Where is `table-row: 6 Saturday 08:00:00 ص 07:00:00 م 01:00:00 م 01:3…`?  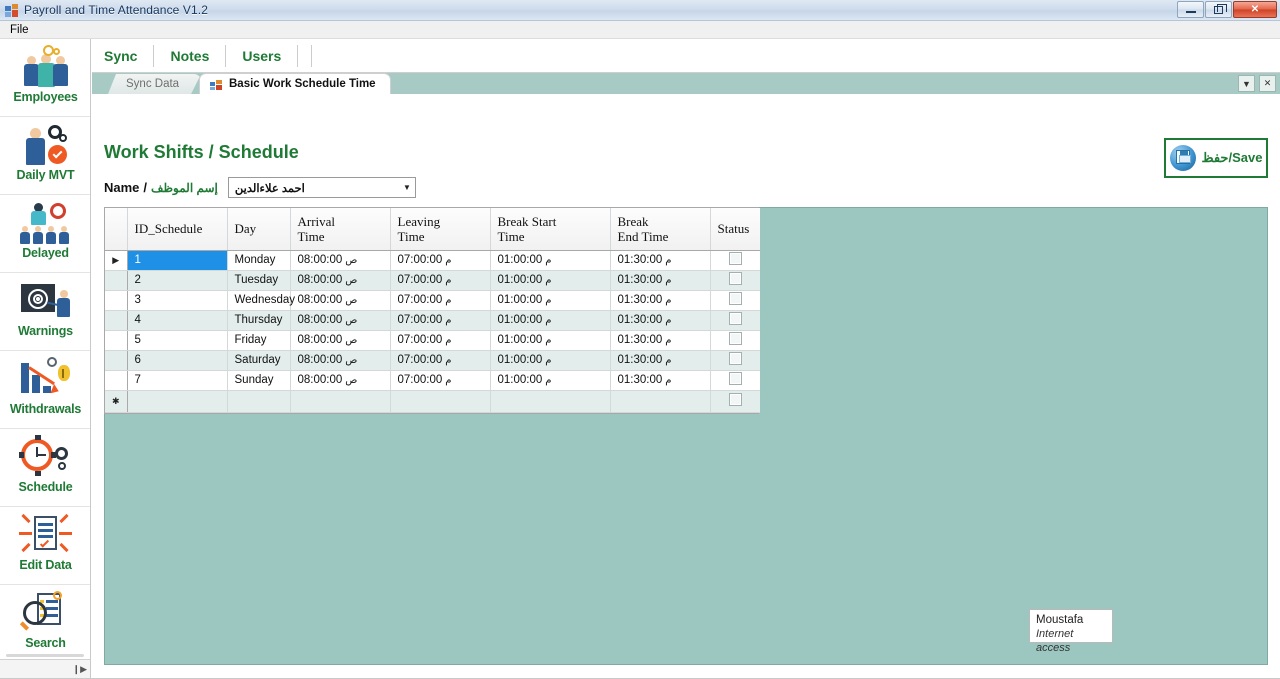 table-row: 6 Saturday 08:00:00 ص 07:00:00 م 01:00:00 م 01:3… is located at coordinates (432, 360).